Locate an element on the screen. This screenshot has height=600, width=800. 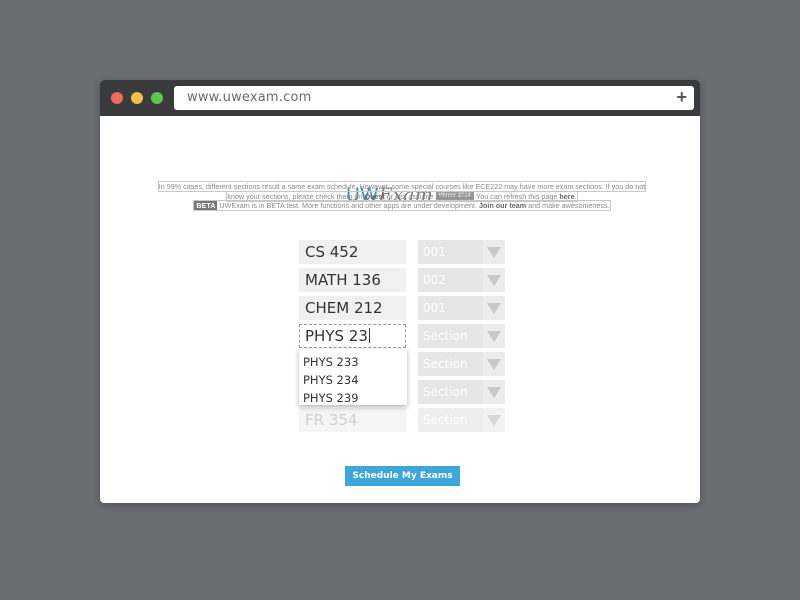
browser-titlebar: www.uwexam.com + is located at coordinates (400, 98).